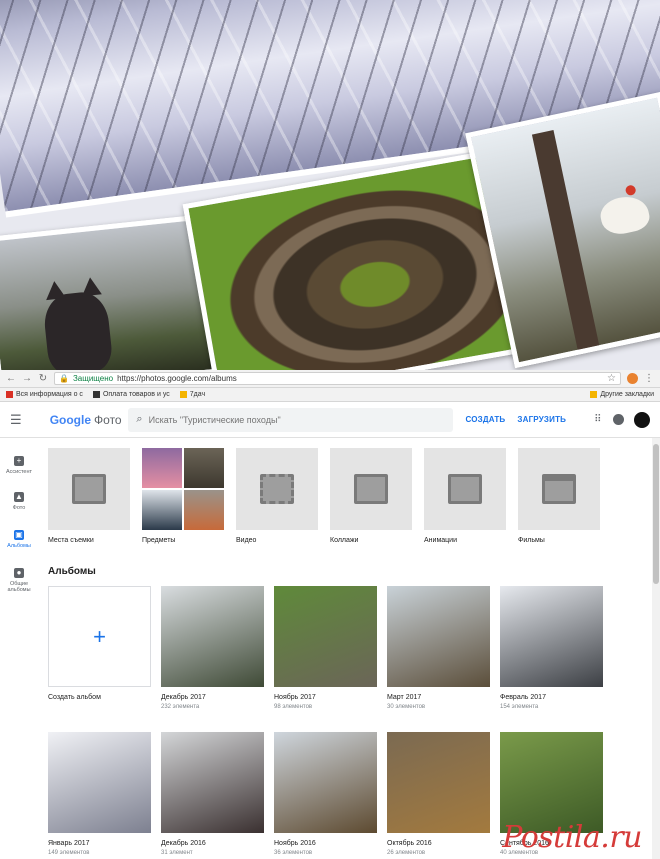 The width and height of the screenshot is (660, 859). I want to click on animation-glyph, so click(465, 489).